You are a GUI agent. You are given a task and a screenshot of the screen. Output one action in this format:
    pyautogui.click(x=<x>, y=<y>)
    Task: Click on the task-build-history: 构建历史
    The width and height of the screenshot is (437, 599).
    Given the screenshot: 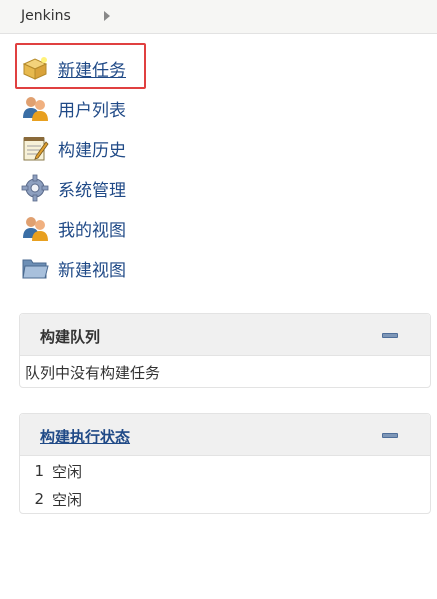 What is the action you would take?
    pyautogui.click(x=148, y=148)
    